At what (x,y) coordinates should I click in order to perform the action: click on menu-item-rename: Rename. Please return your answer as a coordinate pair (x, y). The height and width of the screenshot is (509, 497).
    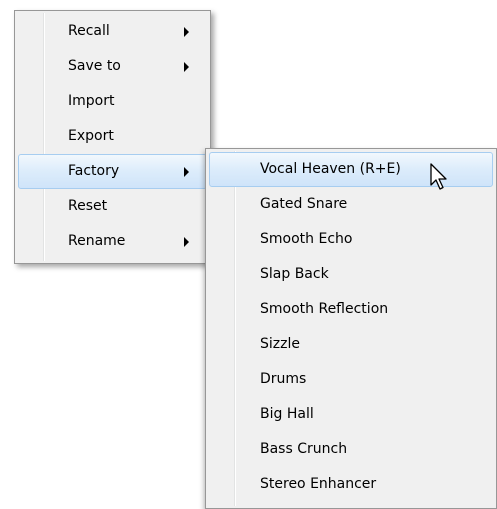
    Looking at the image, I should click on (112, 241).